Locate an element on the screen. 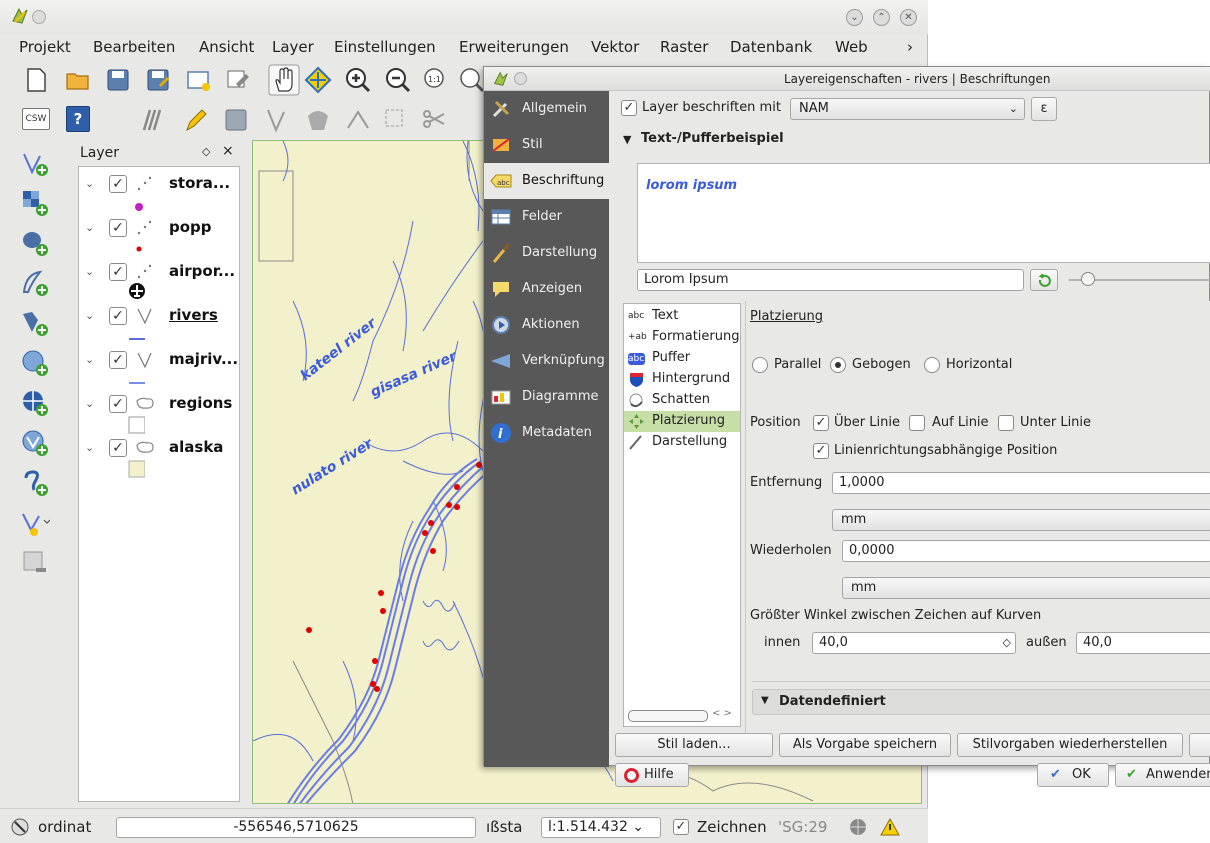  maximize-button: ⌃ is located at coordinates (881, 17).